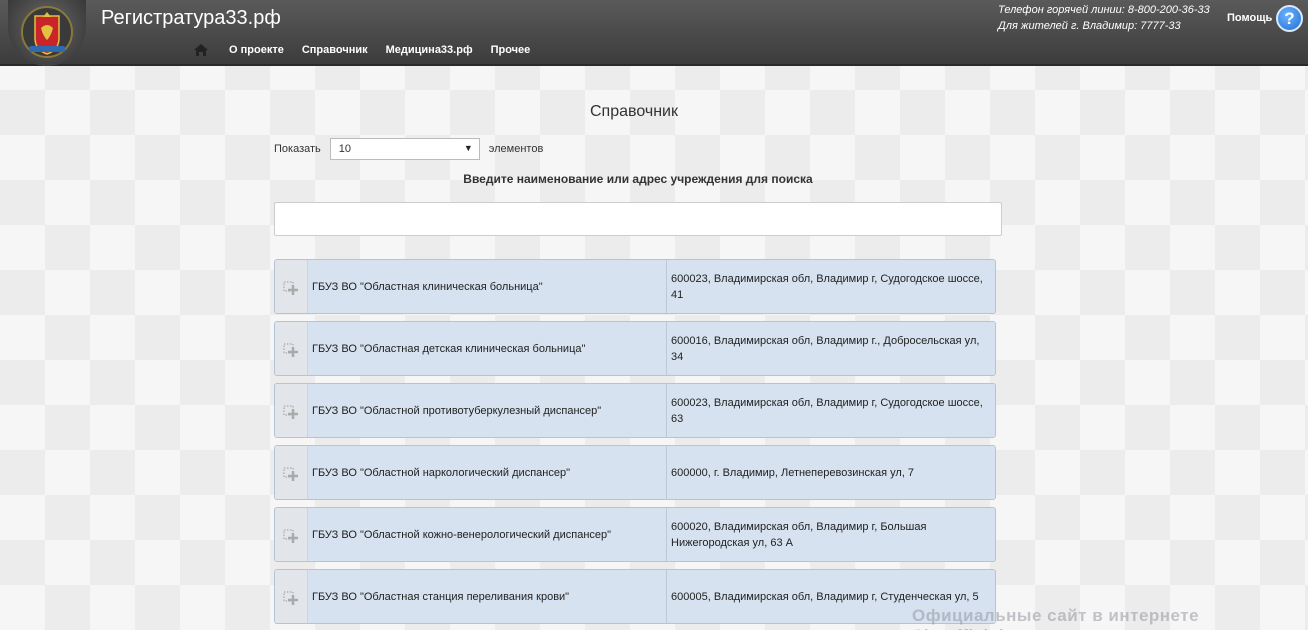 This screenshot has height=630, width=1308. I want to click on page-size-value: 10, so click(345, 149).